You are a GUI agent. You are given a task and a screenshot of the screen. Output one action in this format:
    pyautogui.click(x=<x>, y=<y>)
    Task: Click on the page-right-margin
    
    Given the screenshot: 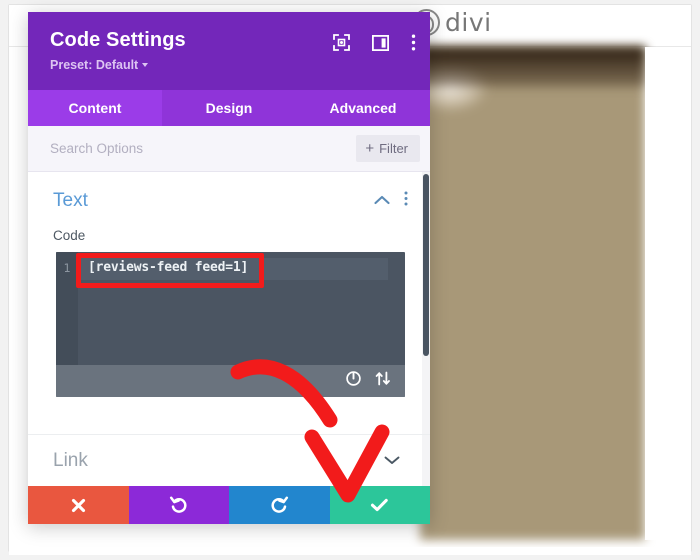 What is the action you would take?
    pyautogui.click(x=668, y=293)
    